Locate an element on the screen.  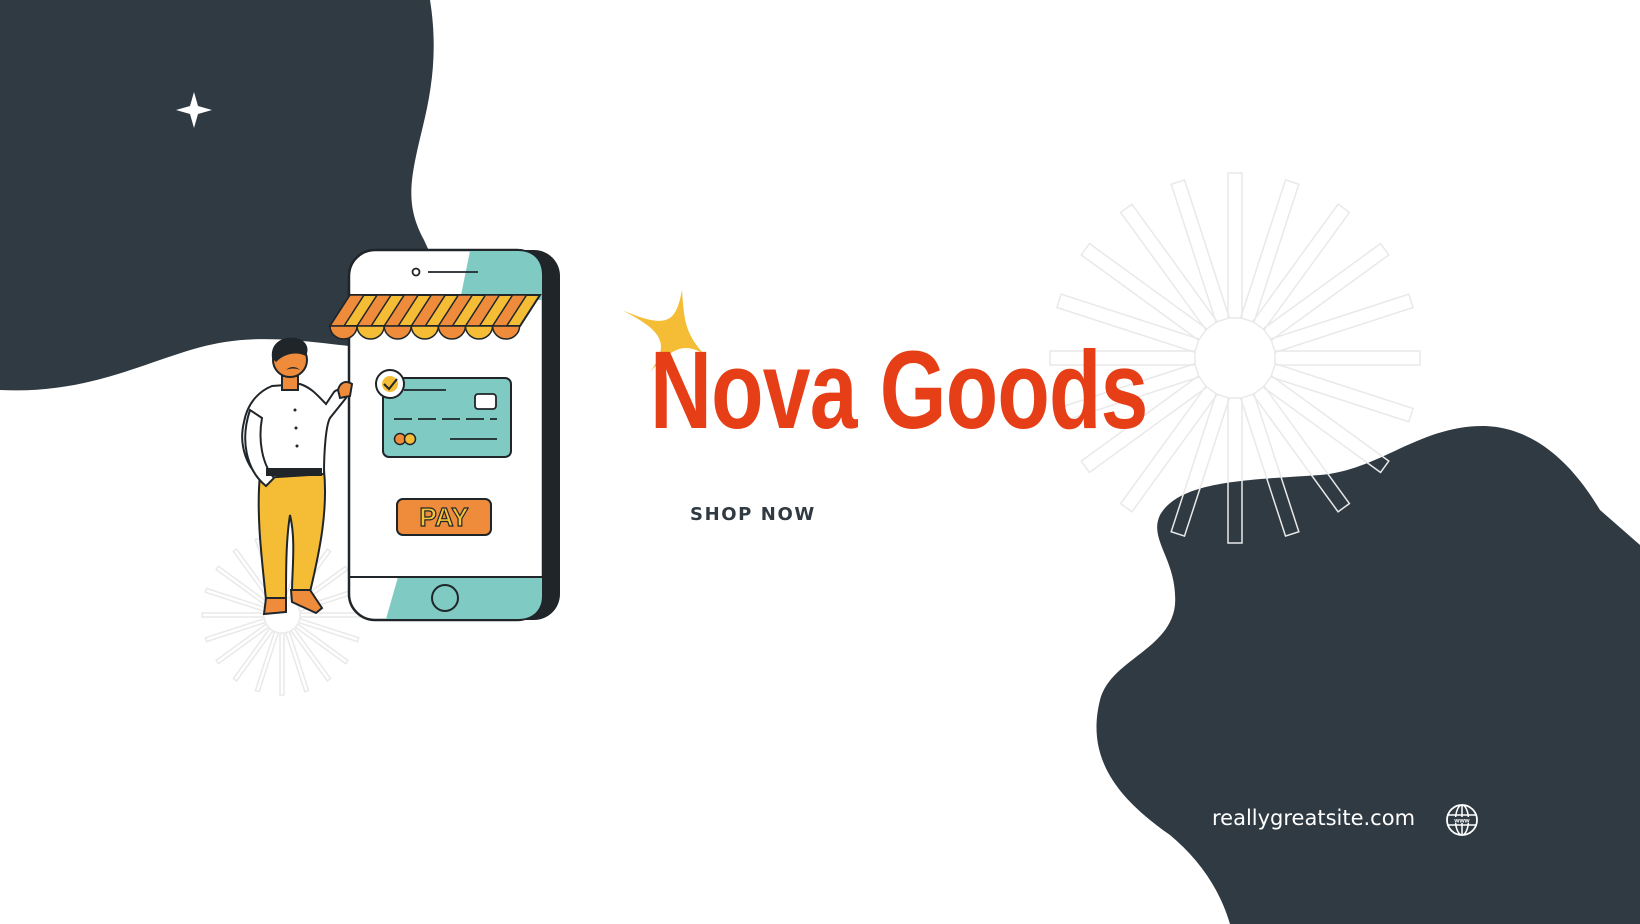
shop-now-button: SHOP NOW is located at coordinates (753, 514).